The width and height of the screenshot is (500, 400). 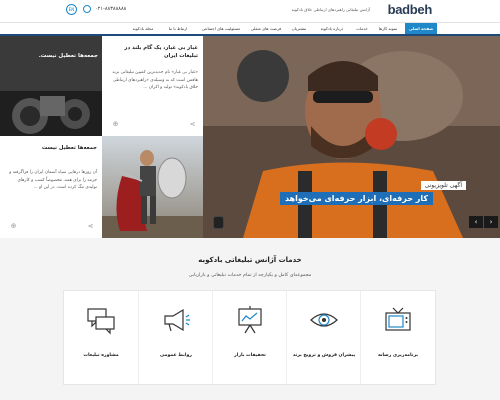 I want to click on hero-next-arrow: ›, so click(x=491, y=222).